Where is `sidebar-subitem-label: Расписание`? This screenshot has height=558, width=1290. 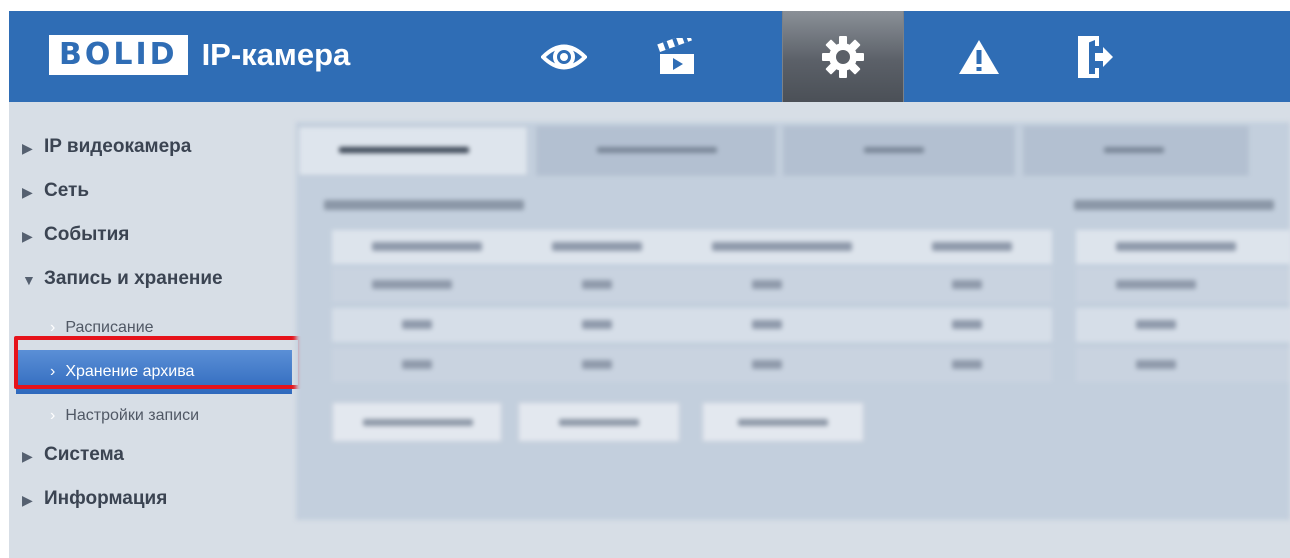 sidebar-subitem-label: Расписание is located at coordinates (109, 327).